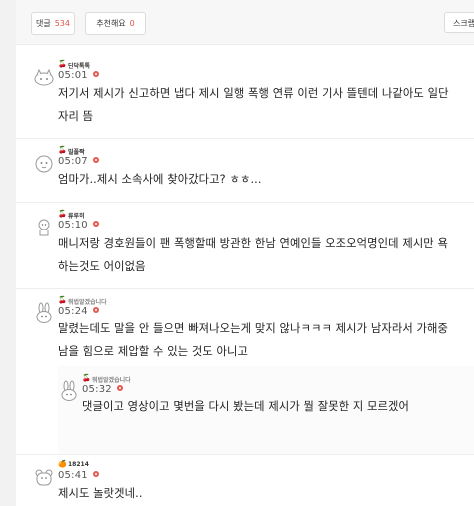  Describe the element at coordinates (44, 77) in the screenshot. I see `cat-face-icon` at that location.